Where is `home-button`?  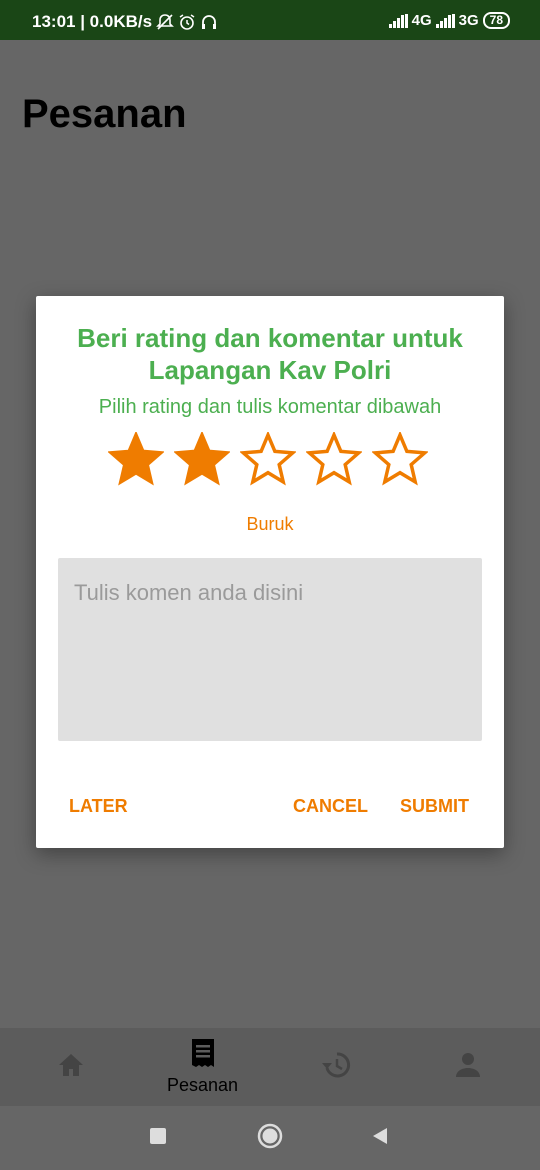
home-button is located at coordinates (270, 1138).